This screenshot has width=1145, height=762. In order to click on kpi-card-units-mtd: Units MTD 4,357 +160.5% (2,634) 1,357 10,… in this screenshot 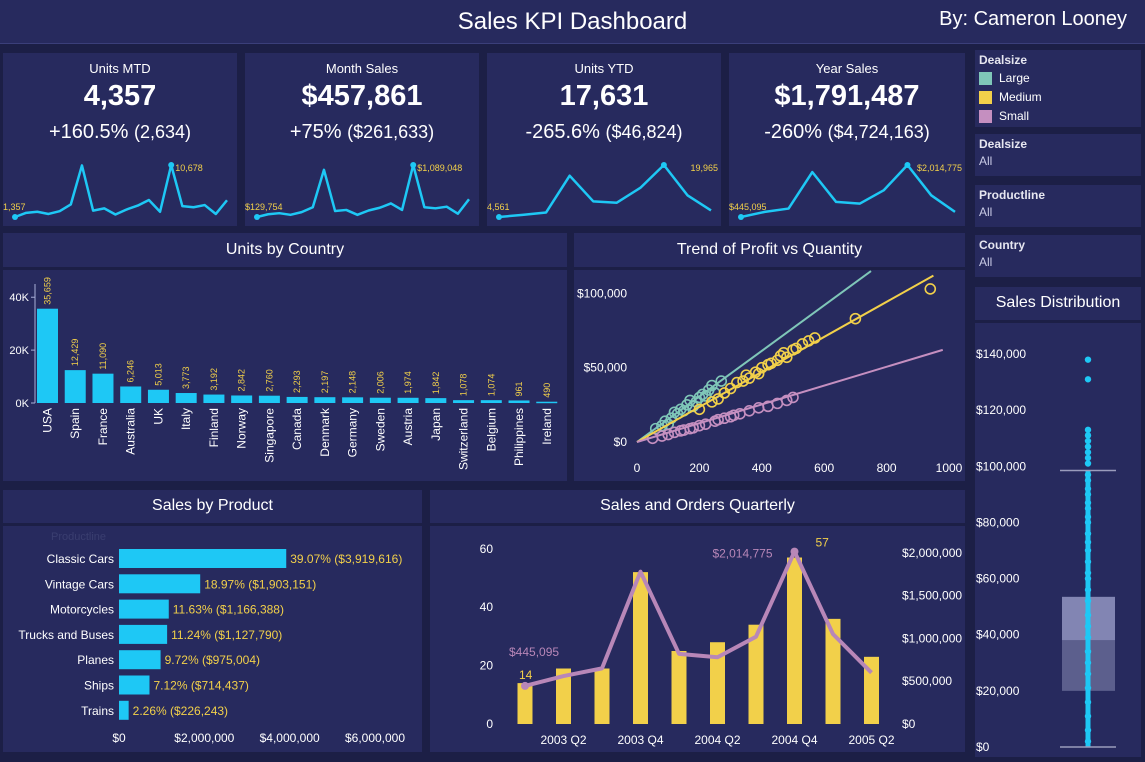, I will do `click(120, 139)`.